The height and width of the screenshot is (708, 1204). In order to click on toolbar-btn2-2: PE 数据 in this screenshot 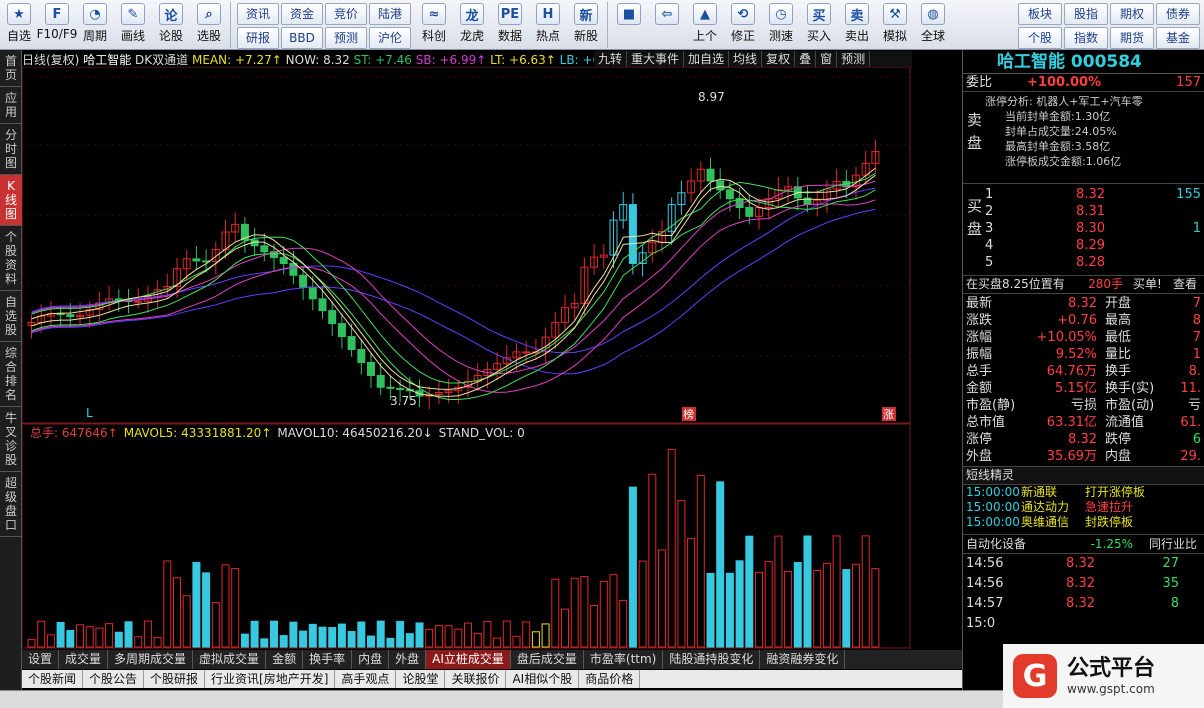, I will do `click(510, 24)`.